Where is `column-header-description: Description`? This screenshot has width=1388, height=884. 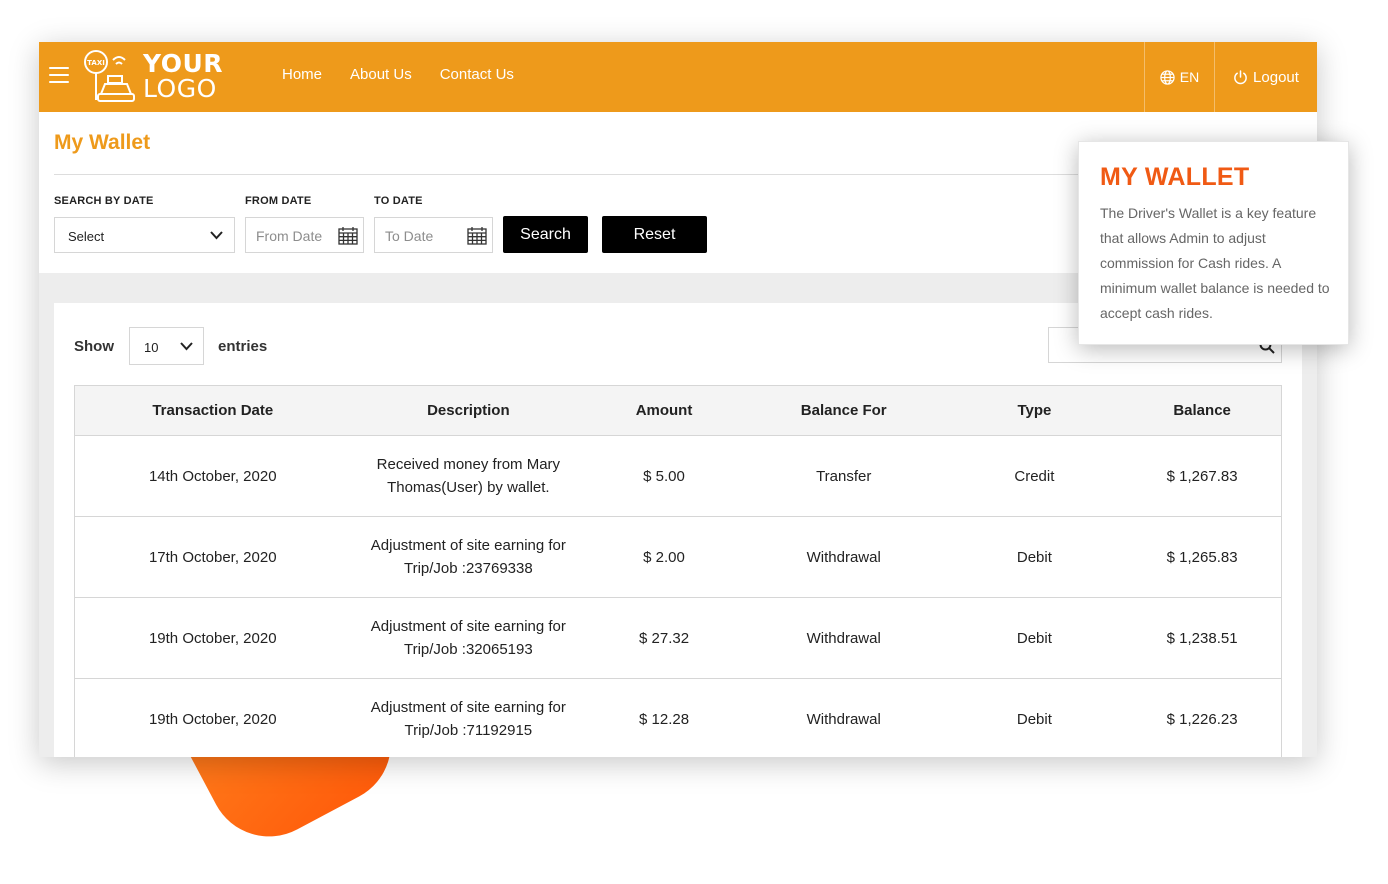
column-header-description: Description is located at coordinates (469, 410).